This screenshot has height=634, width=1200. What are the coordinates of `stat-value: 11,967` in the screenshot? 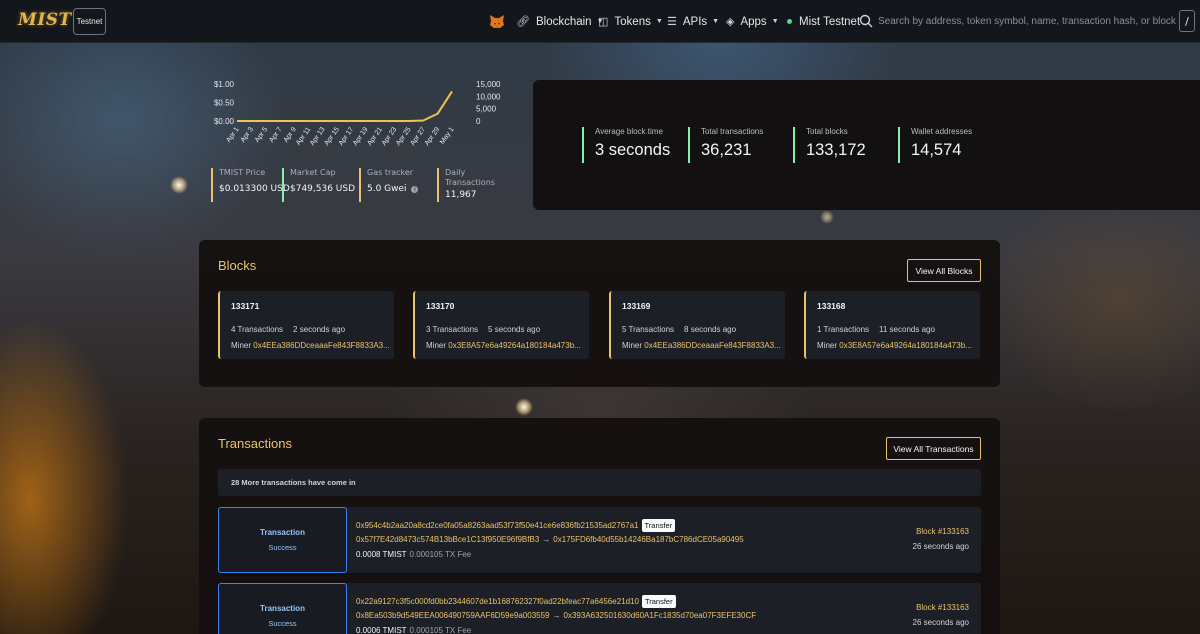 It's located at (461, 195).